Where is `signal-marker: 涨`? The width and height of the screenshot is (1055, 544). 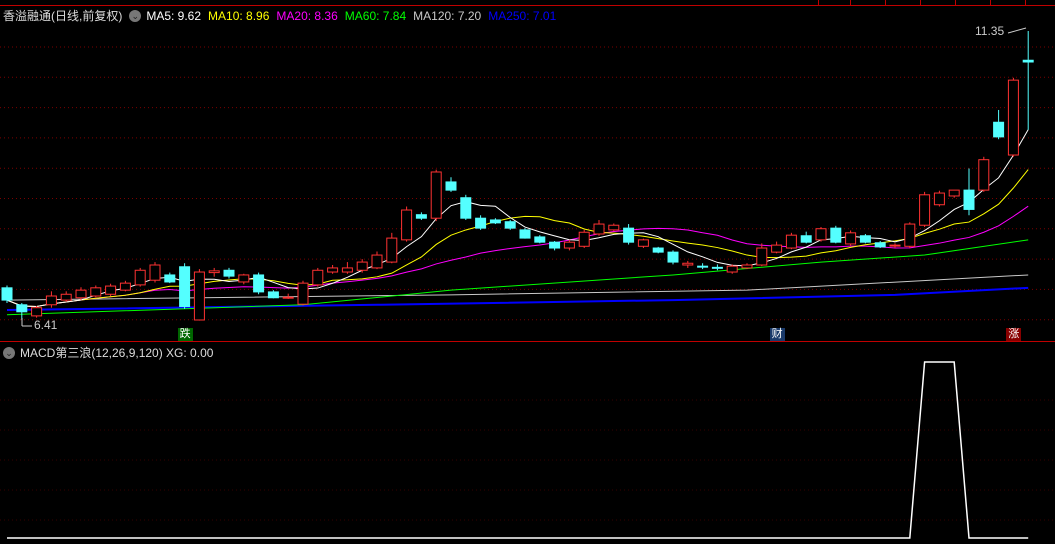 signal-marker: 涨 is located at coordinates (1014, 334).